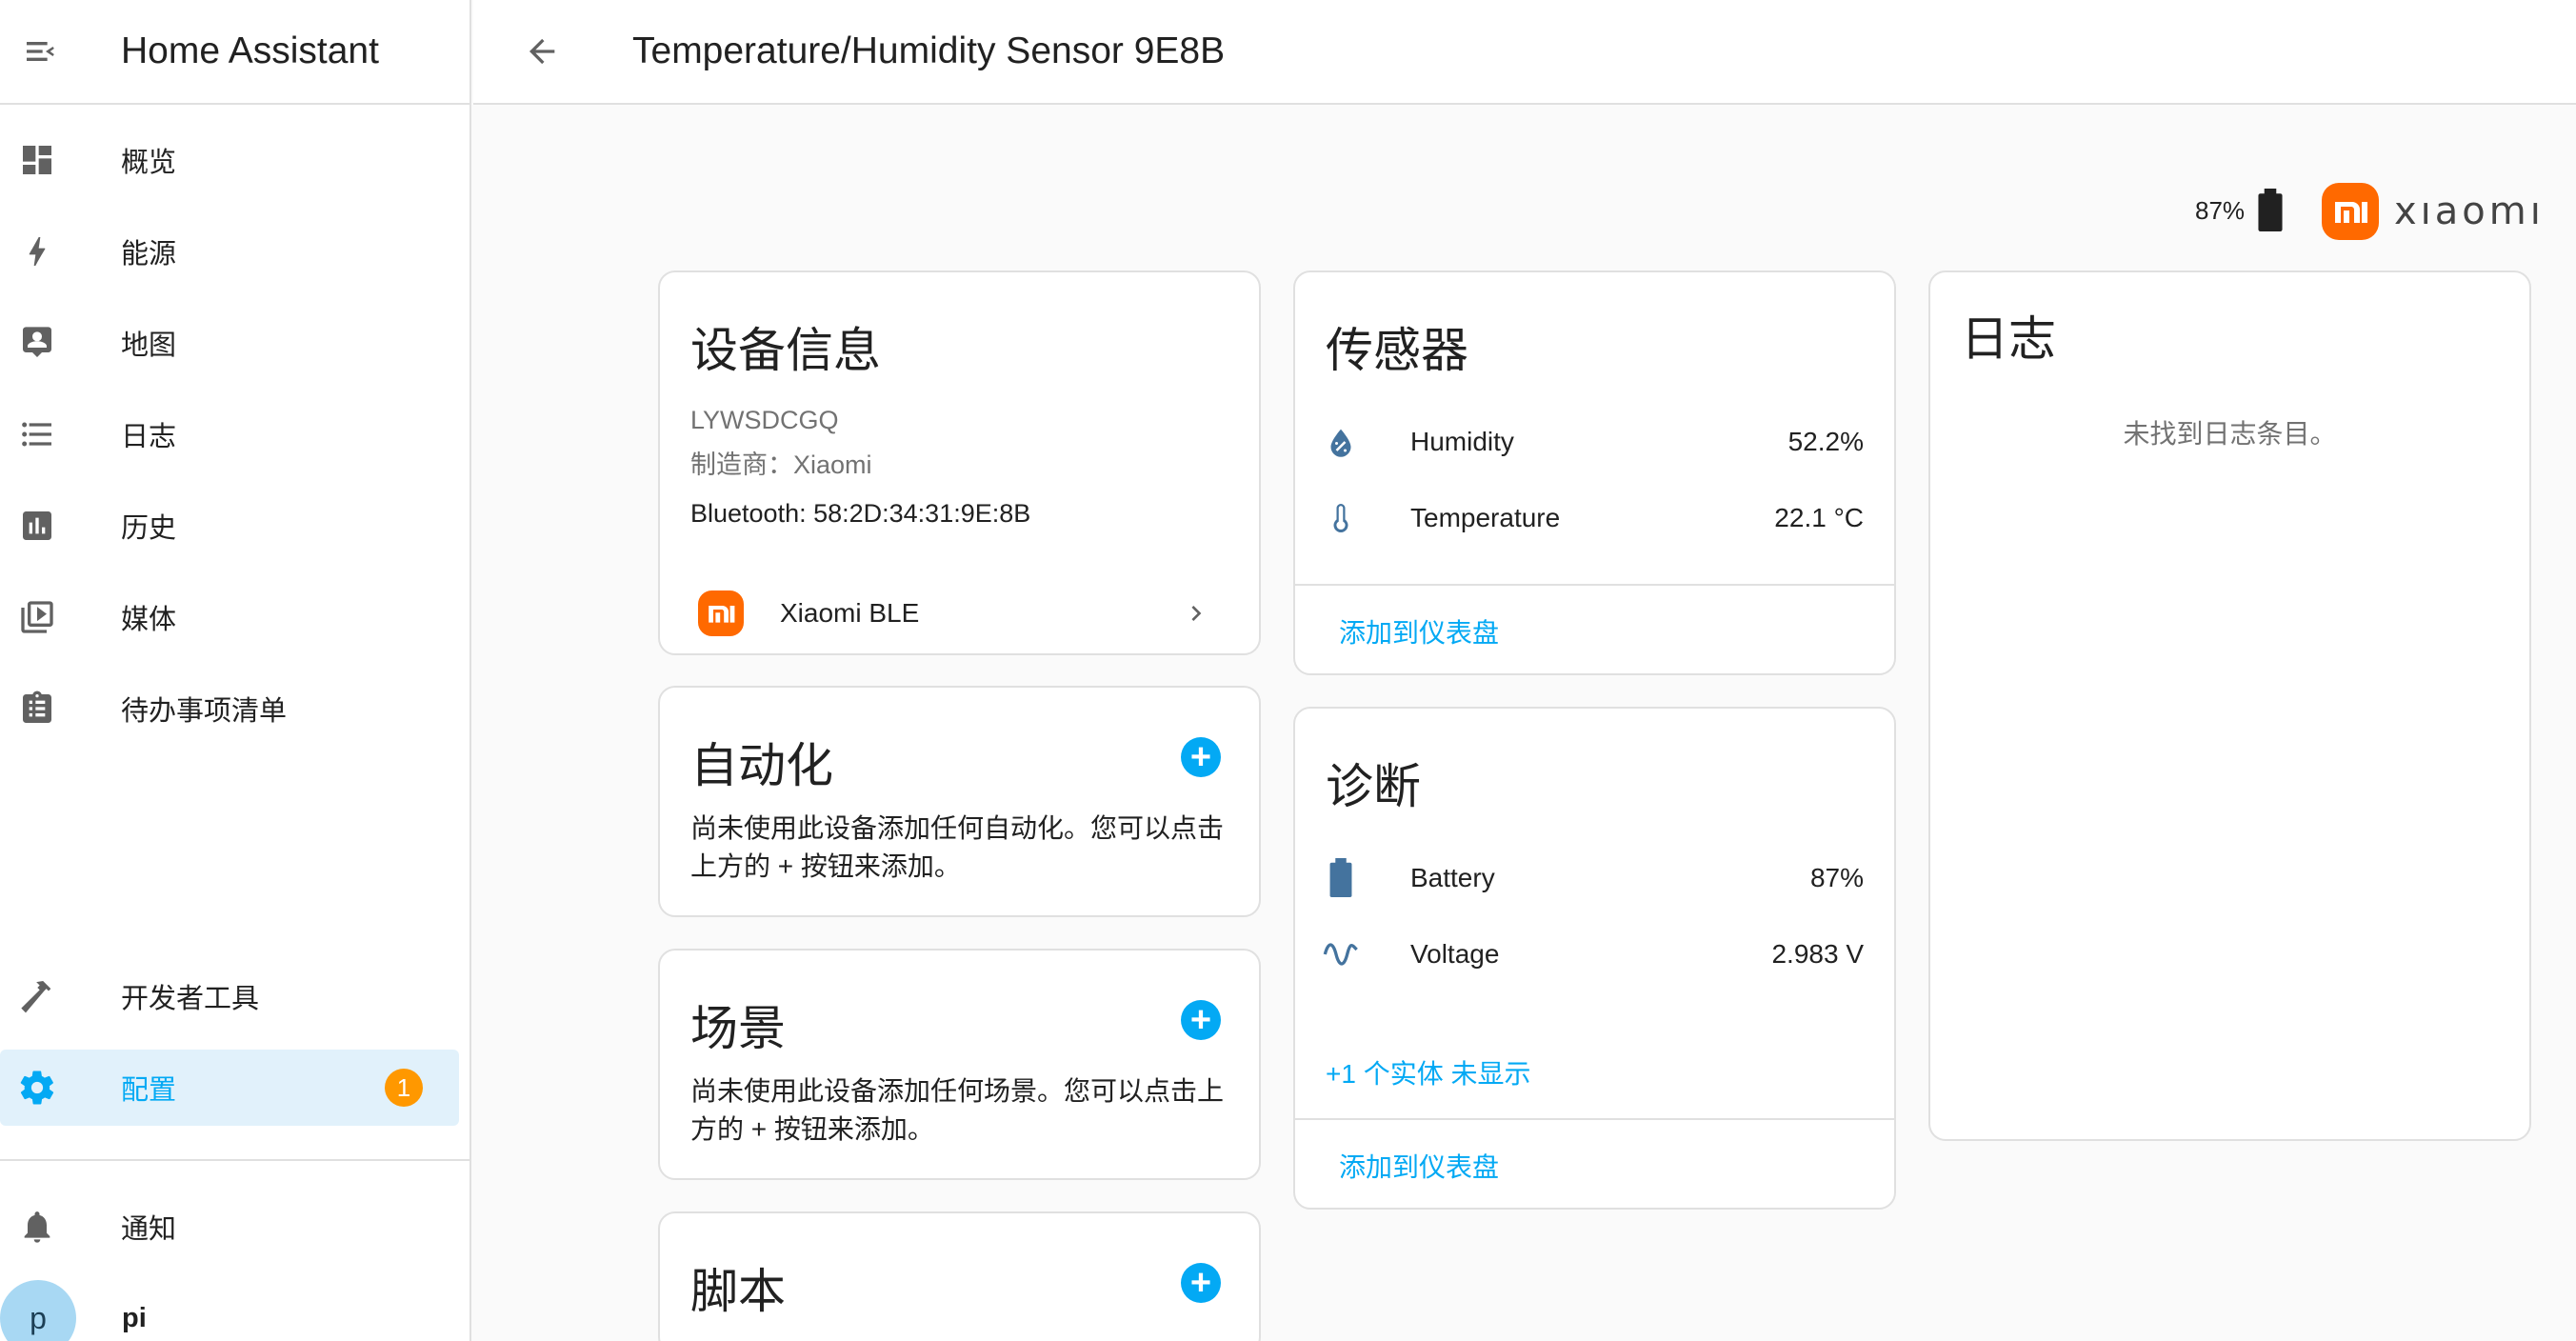  What do you see at coordinates (1462, 441) in the screenshot?
I see `sensor-label: Humidity` at bounding box center [1462, 441].